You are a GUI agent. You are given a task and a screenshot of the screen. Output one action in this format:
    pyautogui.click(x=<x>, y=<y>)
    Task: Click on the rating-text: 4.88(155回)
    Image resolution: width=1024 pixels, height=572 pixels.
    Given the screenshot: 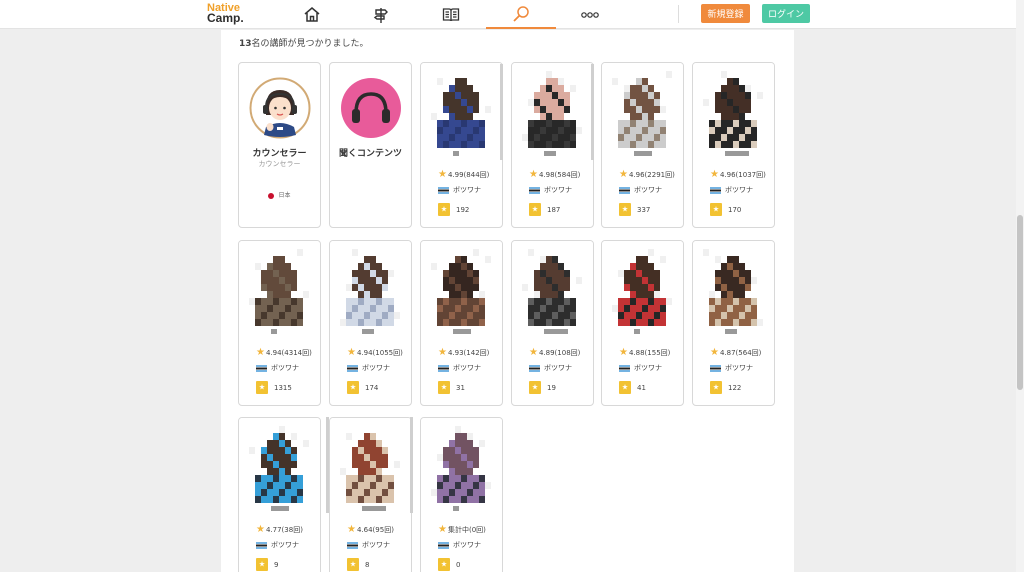 What is the action you would take?
    pyautogui.click(x=649, y=353)
    